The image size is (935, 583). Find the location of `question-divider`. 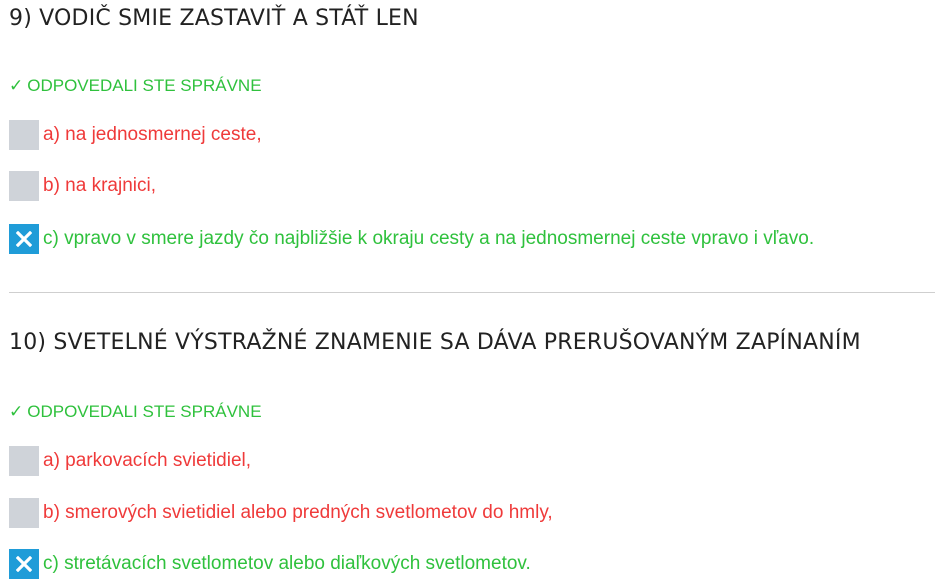

question-divider is located at coordinates (472, 292).